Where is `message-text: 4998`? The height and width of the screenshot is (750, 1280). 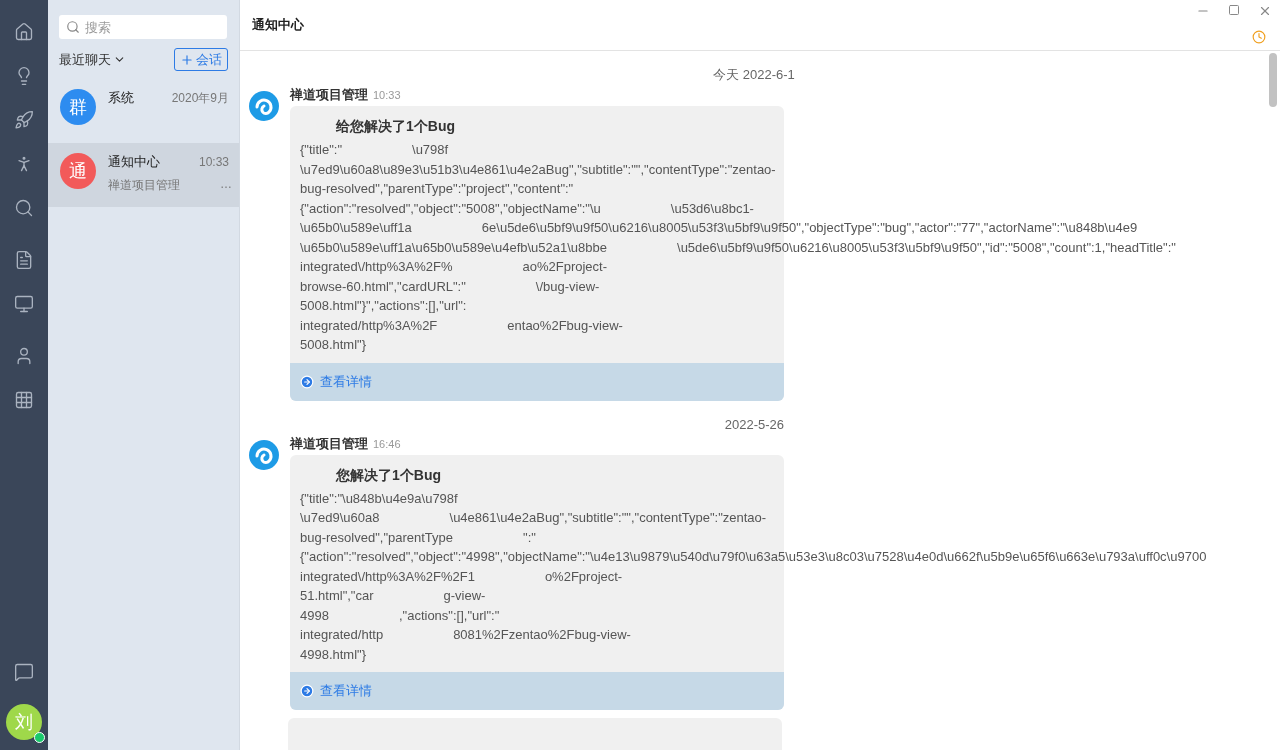 message-text: 4998 is located at coordinates (314, 615).